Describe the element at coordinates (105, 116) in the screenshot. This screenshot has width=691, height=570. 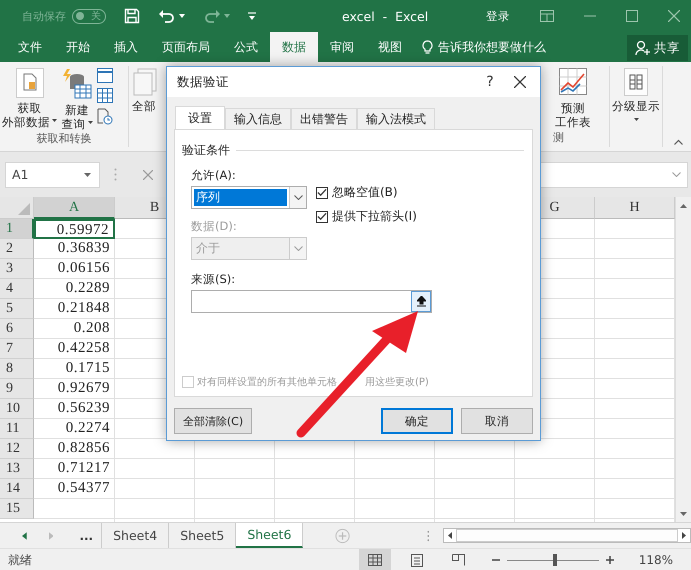
I see `document-clock-icon` at that location.